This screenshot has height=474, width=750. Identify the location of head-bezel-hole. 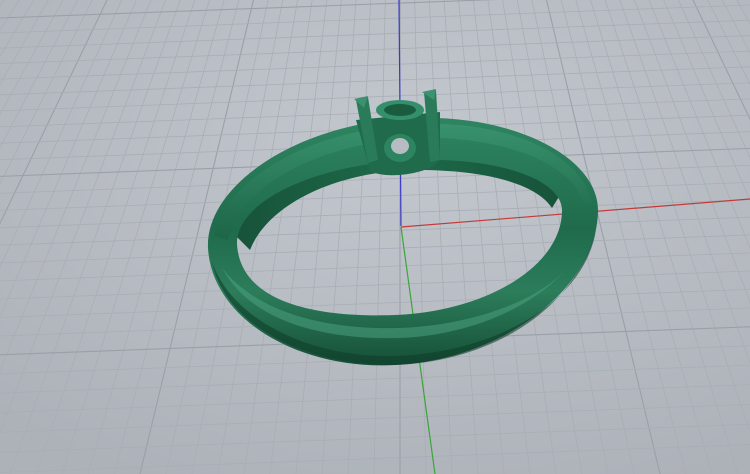
(400, 146).